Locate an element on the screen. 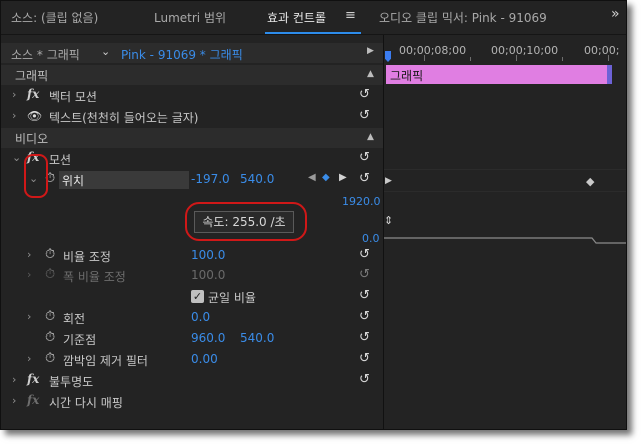 This screenshot has height=446, width=643. property-label: 폭 비율 조정 is located at coordinates (94, 277).